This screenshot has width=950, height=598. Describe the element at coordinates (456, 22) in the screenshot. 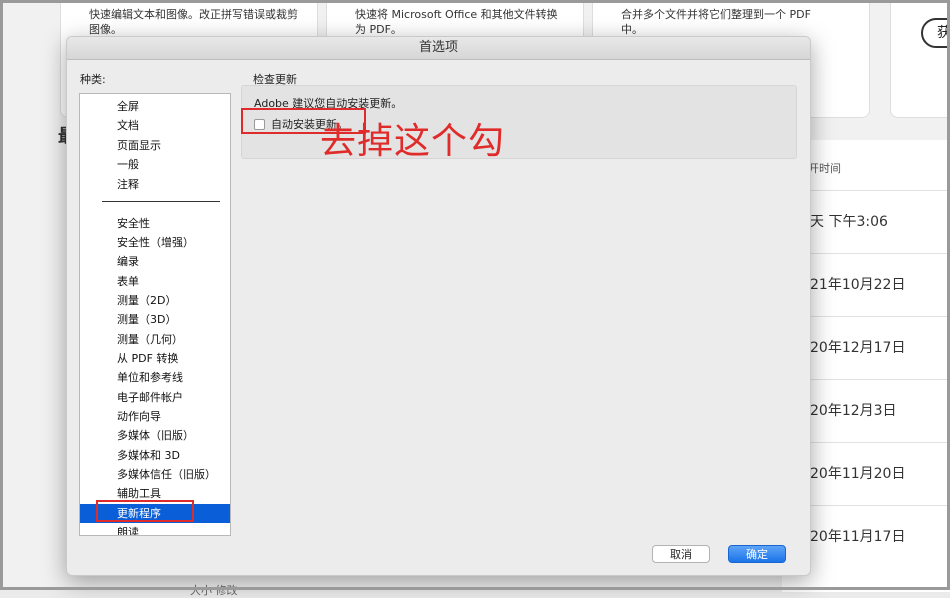

I see `tool-card-desc: 快速将 Microsoft Office 和其他文件转换为 PDF。` at that location.